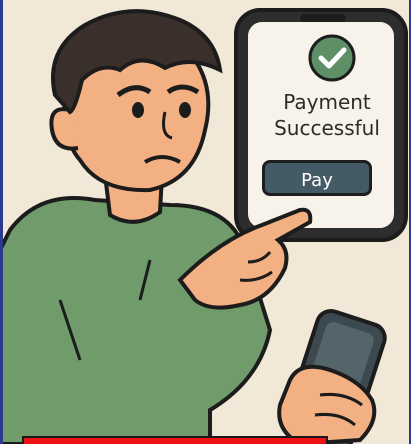  Describe the element at coordinates (332, 58) in the screenshot. I see `check-circle-icon` at that location.